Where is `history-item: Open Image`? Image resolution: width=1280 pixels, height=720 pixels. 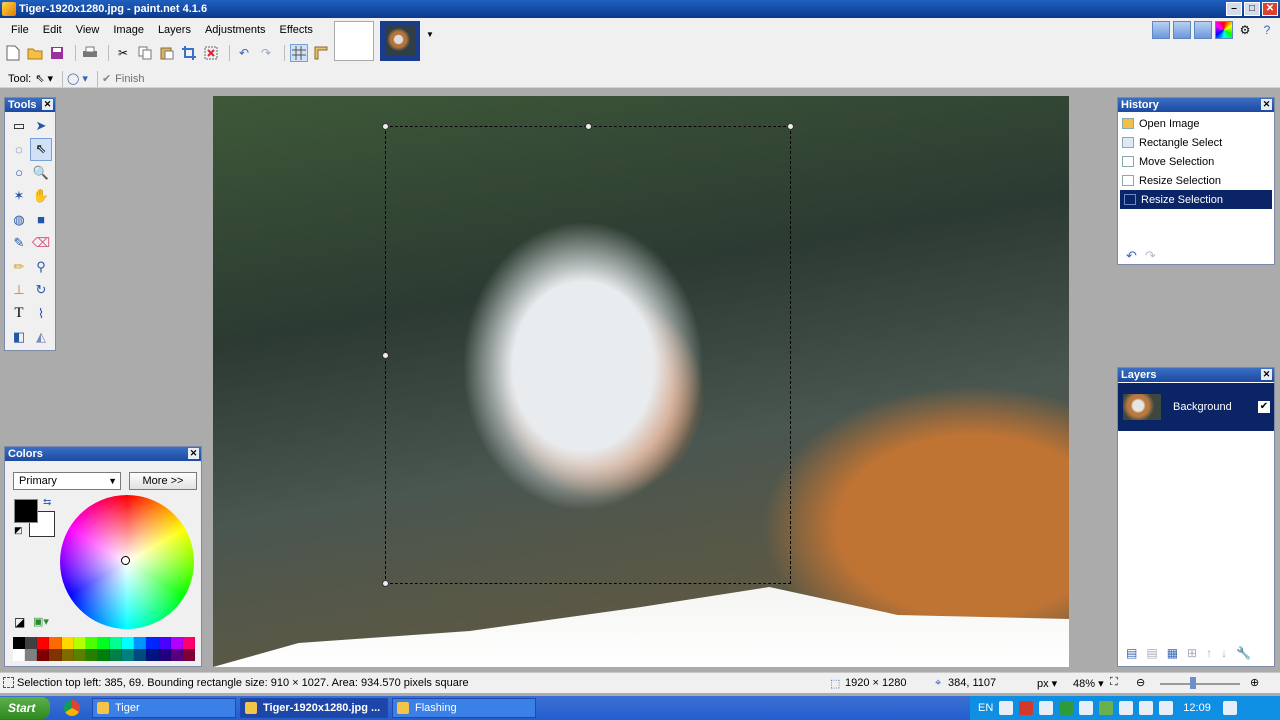 history-item: Open Image is located at coordinates (1196, 123).